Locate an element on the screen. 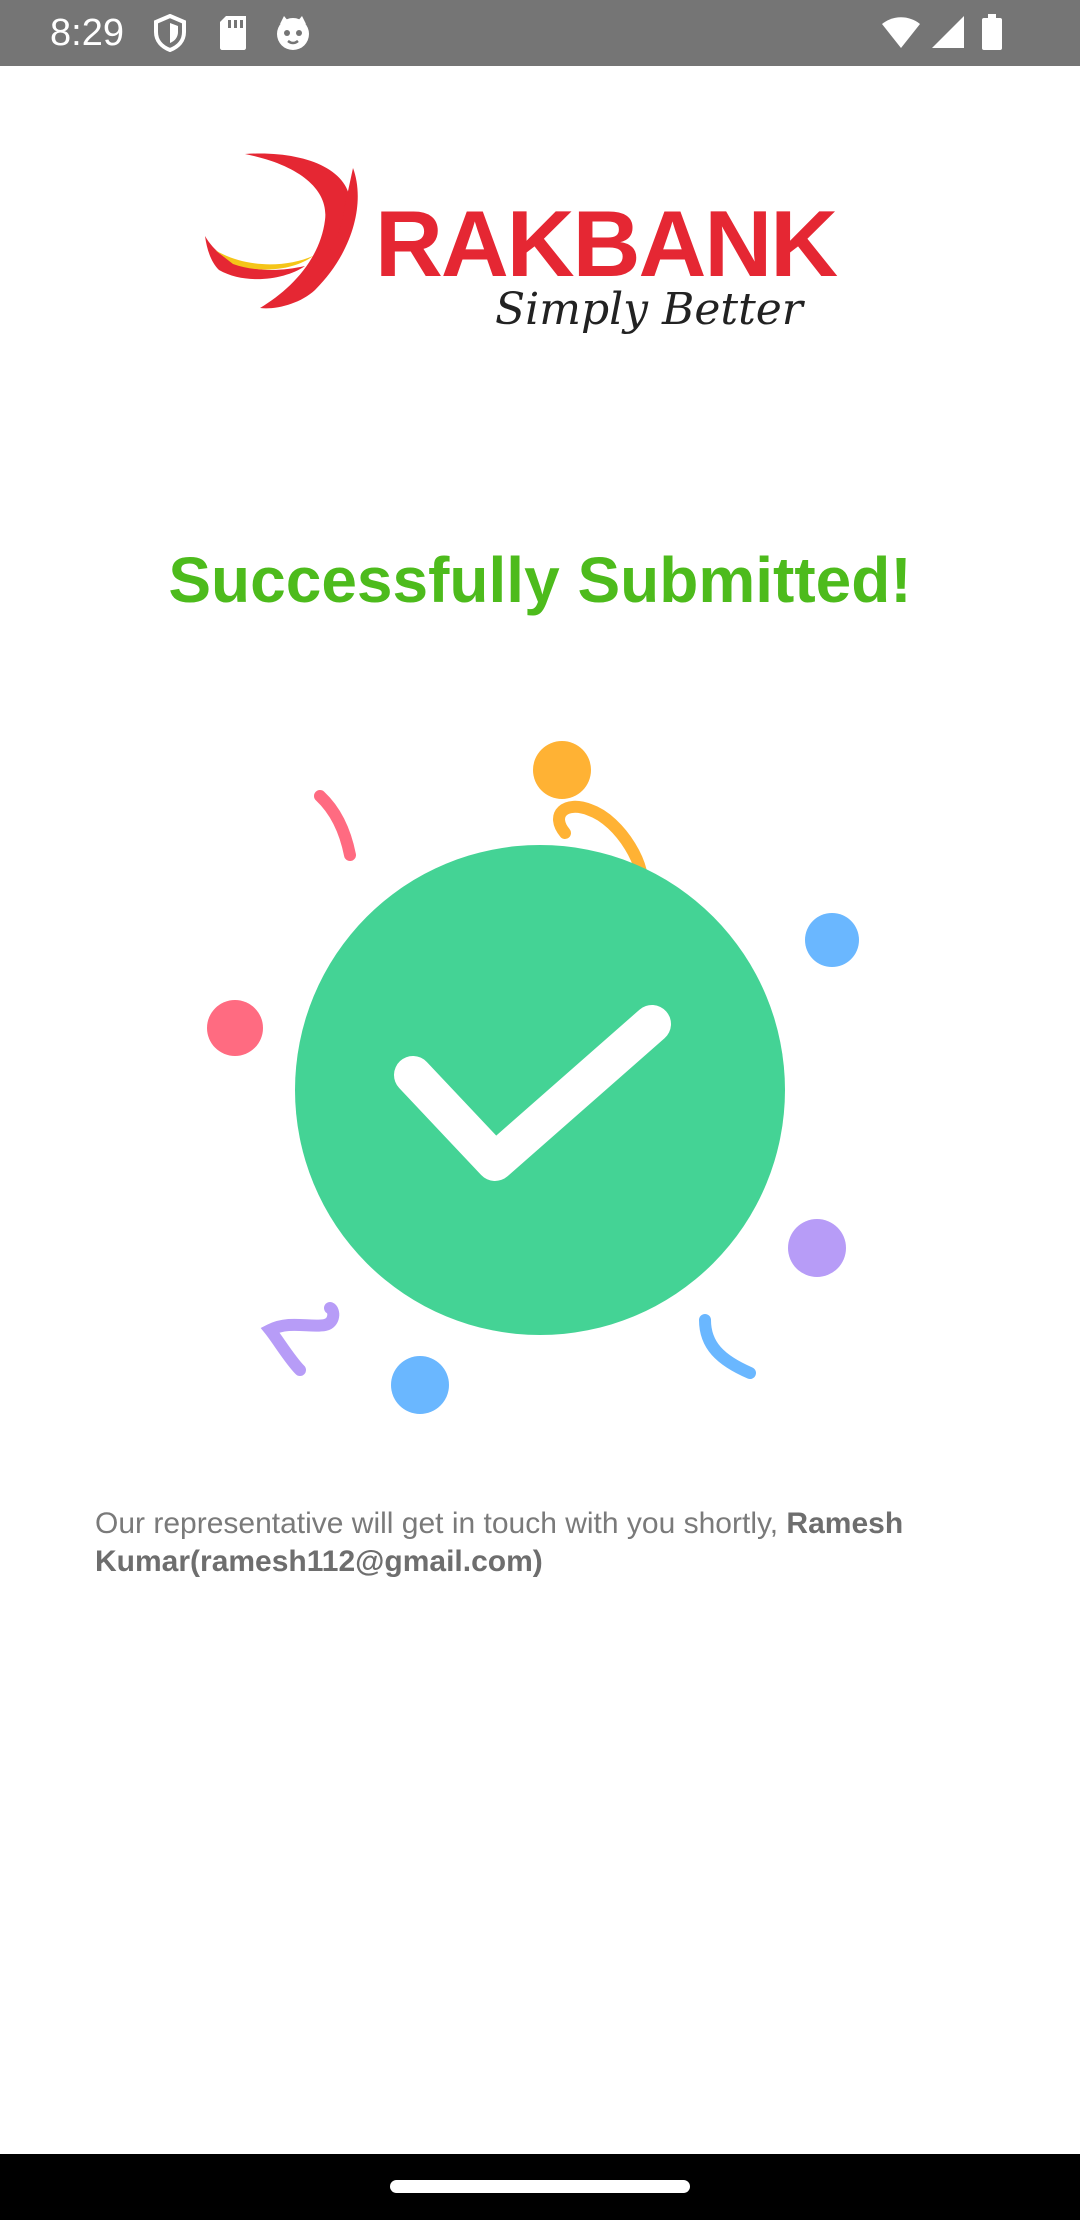  status-bar: 8:29 is located at coordinates (540, 33).